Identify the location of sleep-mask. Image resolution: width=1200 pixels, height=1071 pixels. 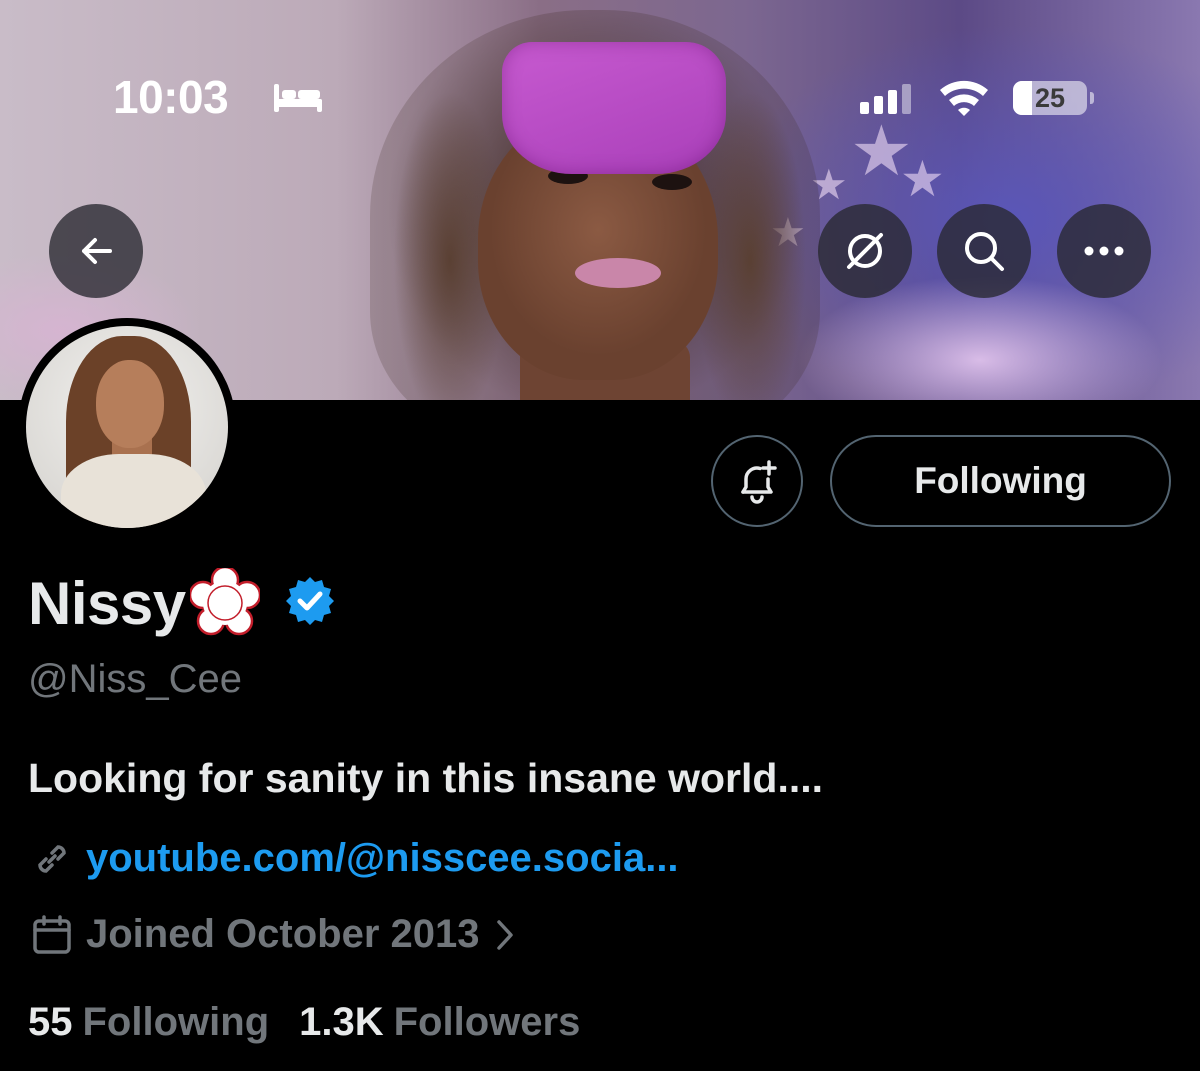
(614, 108).